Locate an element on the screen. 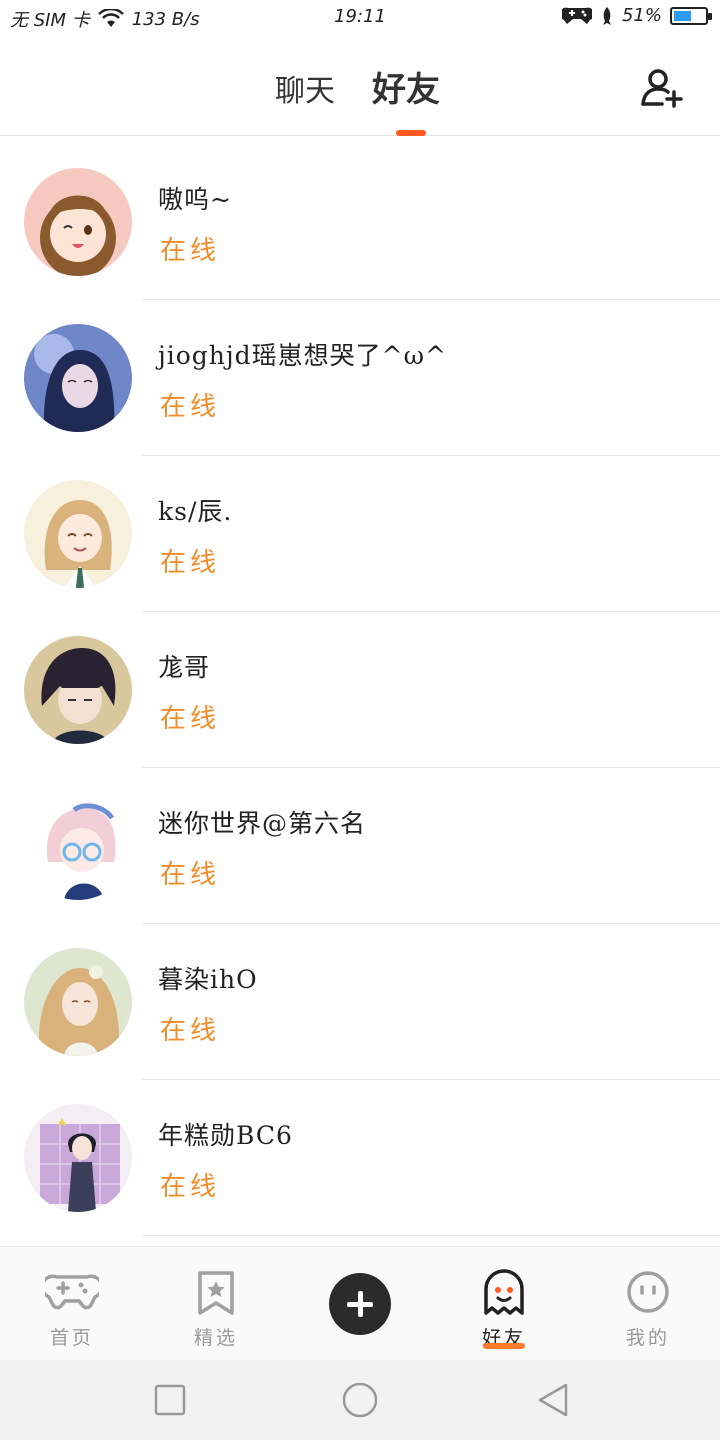 Image resolution: width=720 pixels, height=1440 pixels. active-tab-indicator is located at coordinates (411, 133).